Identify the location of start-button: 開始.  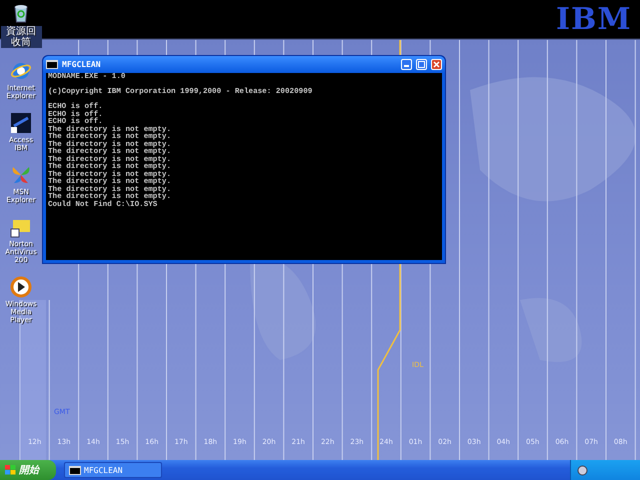
(28, 470).